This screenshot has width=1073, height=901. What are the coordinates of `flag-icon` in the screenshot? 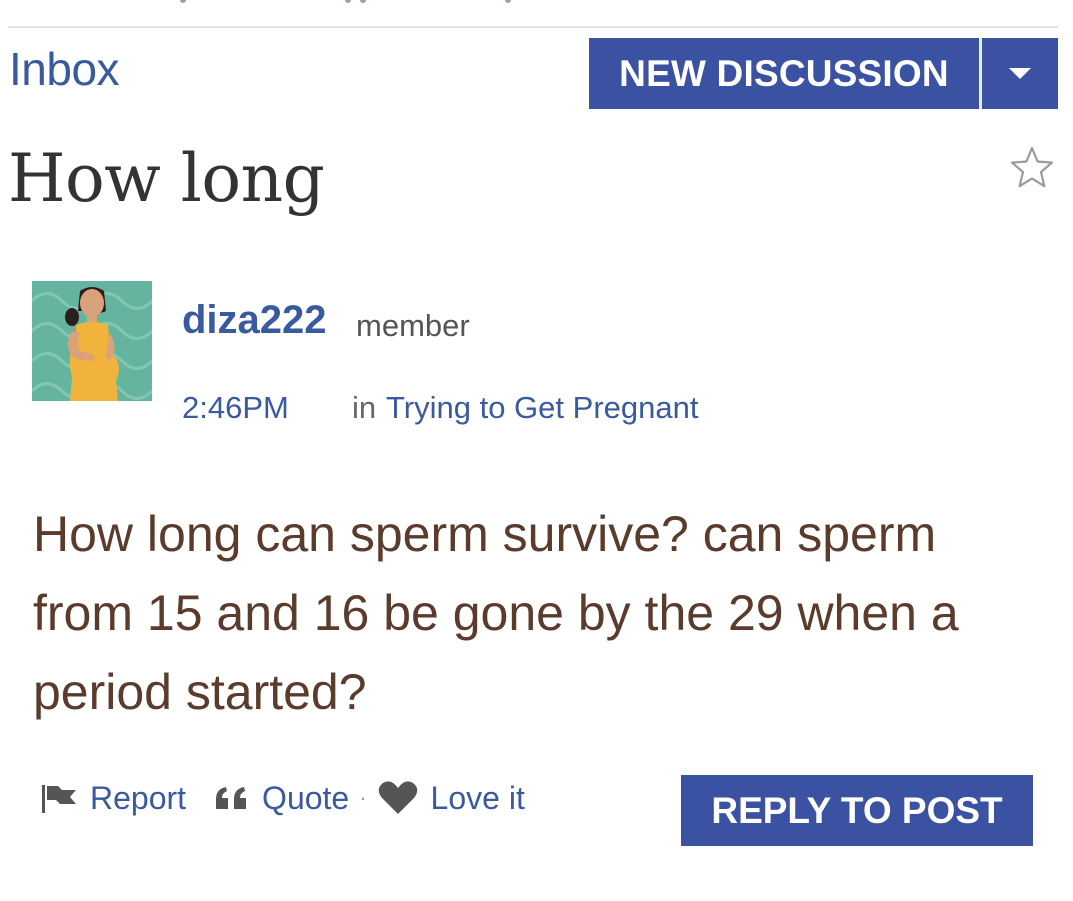 It's located at (59, 799).